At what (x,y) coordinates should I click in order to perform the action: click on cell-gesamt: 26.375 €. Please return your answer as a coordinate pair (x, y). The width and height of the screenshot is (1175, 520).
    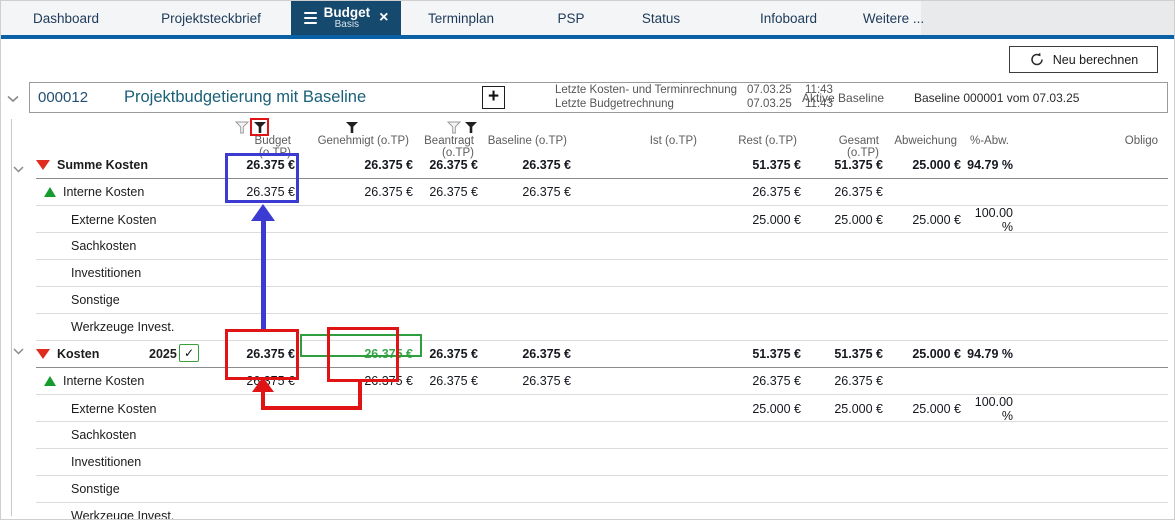
    Looking at the image, I should click on (848, 192).